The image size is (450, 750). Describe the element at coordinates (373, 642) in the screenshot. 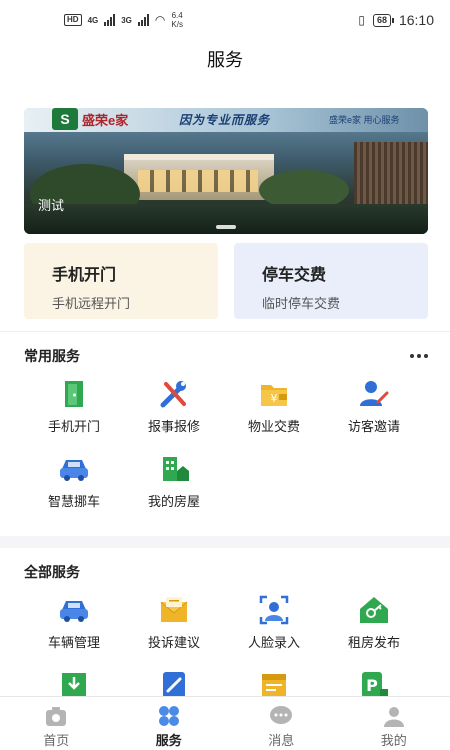

I see `service-label: 租房发布` at that location.